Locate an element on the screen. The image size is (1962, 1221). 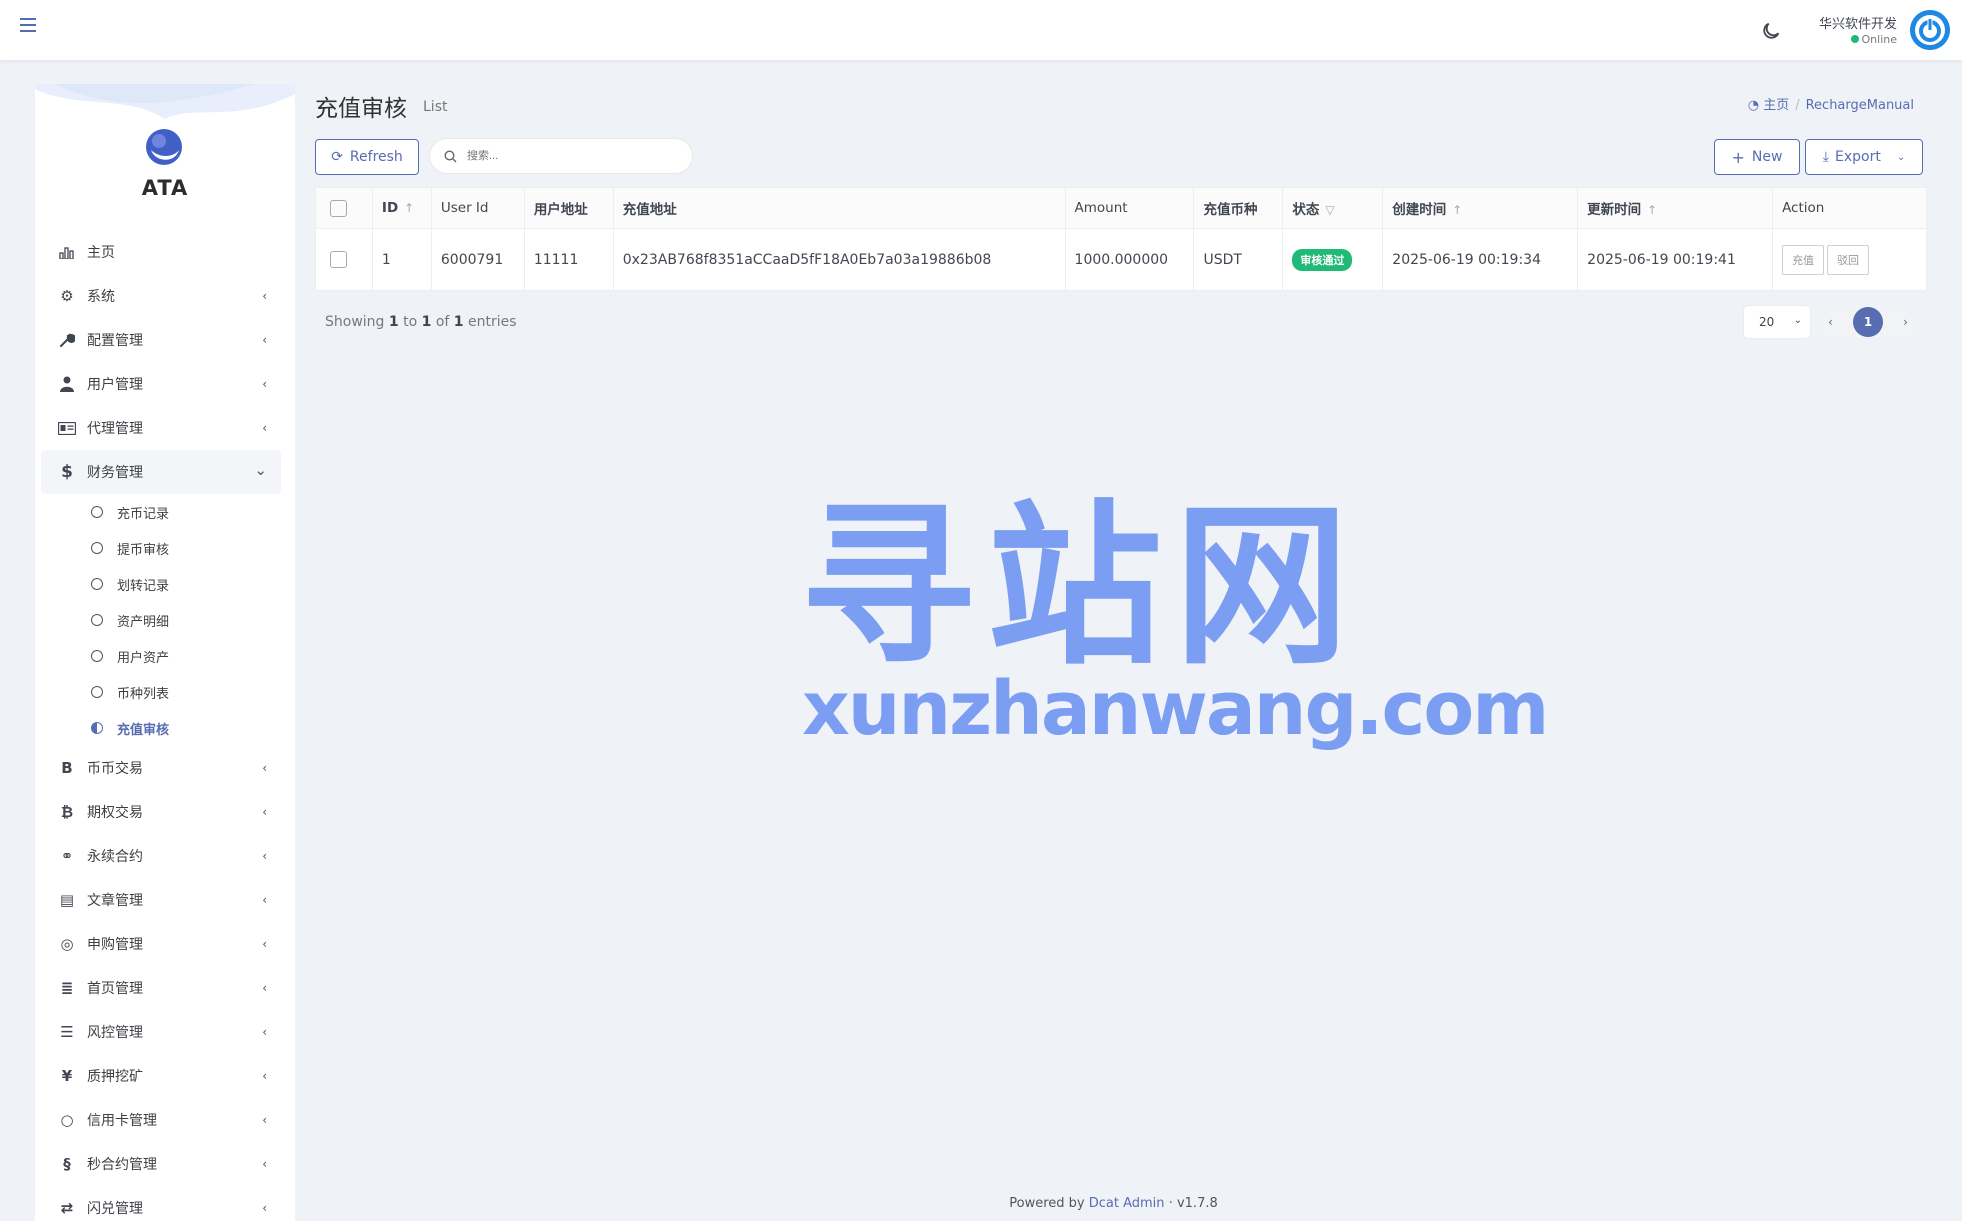
sidebar-subitem-asset-details: 资产明细 is located at coordinates (161, 620).